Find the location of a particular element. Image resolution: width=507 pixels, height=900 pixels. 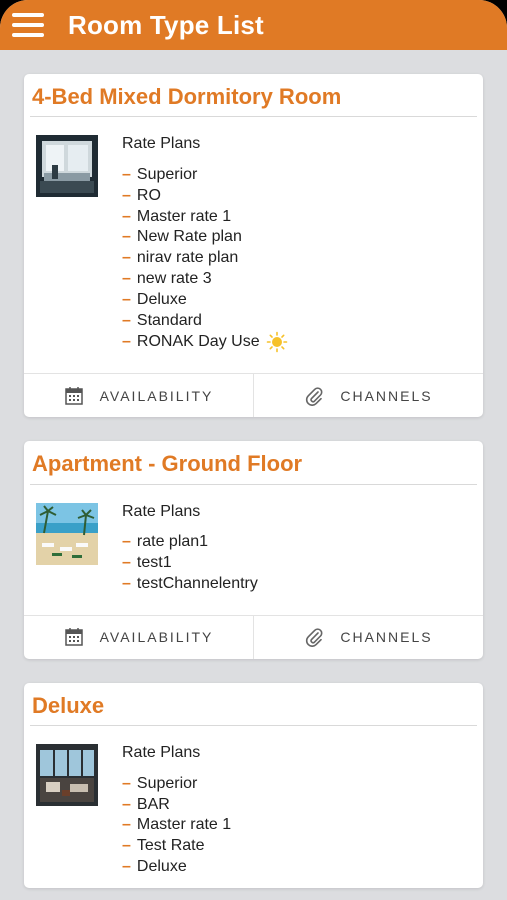

room-type-title: Apartment - Ground Floor is located at coordinates (253, 462).